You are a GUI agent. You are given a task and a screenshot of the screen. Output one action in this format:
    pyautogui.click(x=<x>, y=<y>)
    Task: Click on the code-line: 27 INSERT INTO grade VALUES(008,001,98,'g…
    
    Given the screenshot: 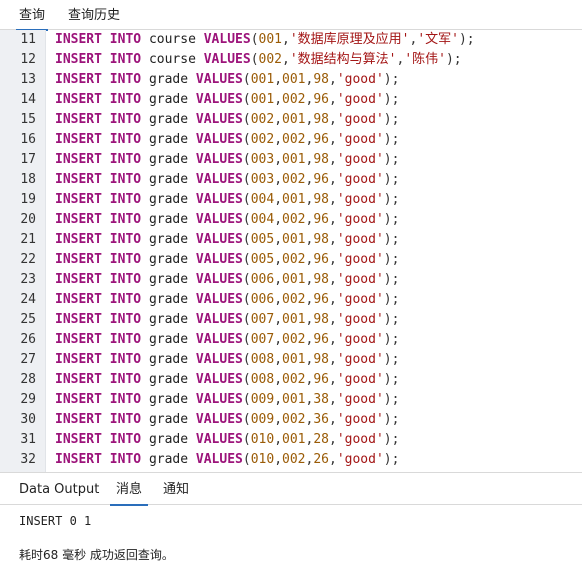 What is the action you would take?
    pyautogui.click(x=291, y=360)
    